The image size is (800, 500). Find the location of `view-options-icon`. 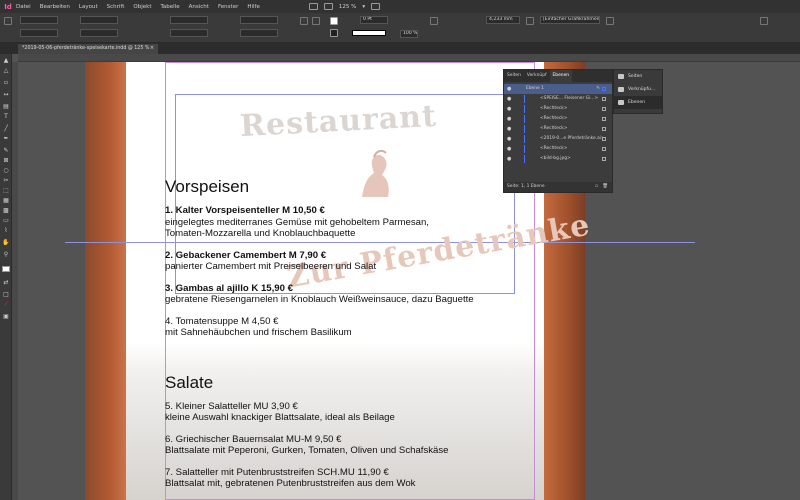

view-options-icon is located at coordinates (376, 6).